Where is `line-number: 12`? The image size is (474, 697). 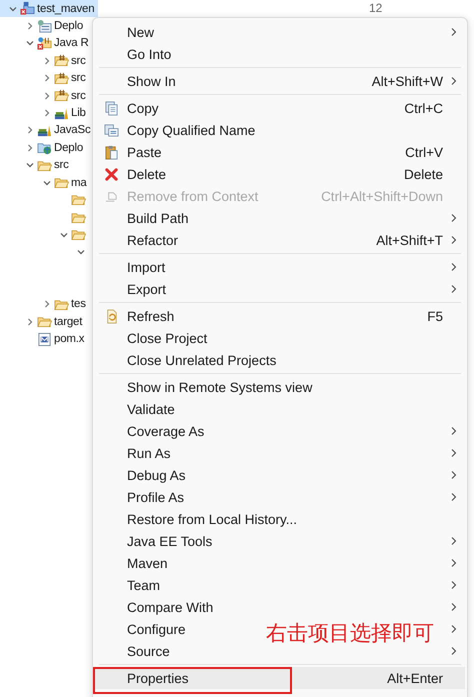
line-number: 12 is located at coordinates (375, 8).